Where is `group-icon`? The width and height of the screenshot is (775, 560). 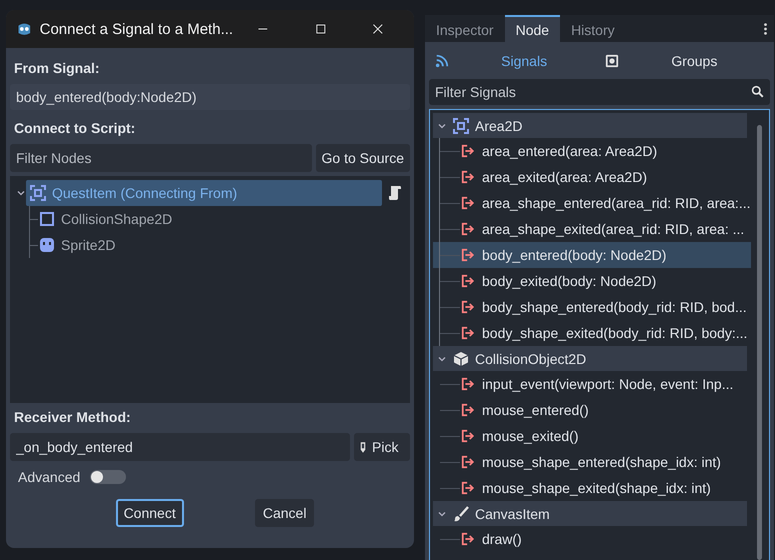
group-icon is located at coordinates (612, 61).